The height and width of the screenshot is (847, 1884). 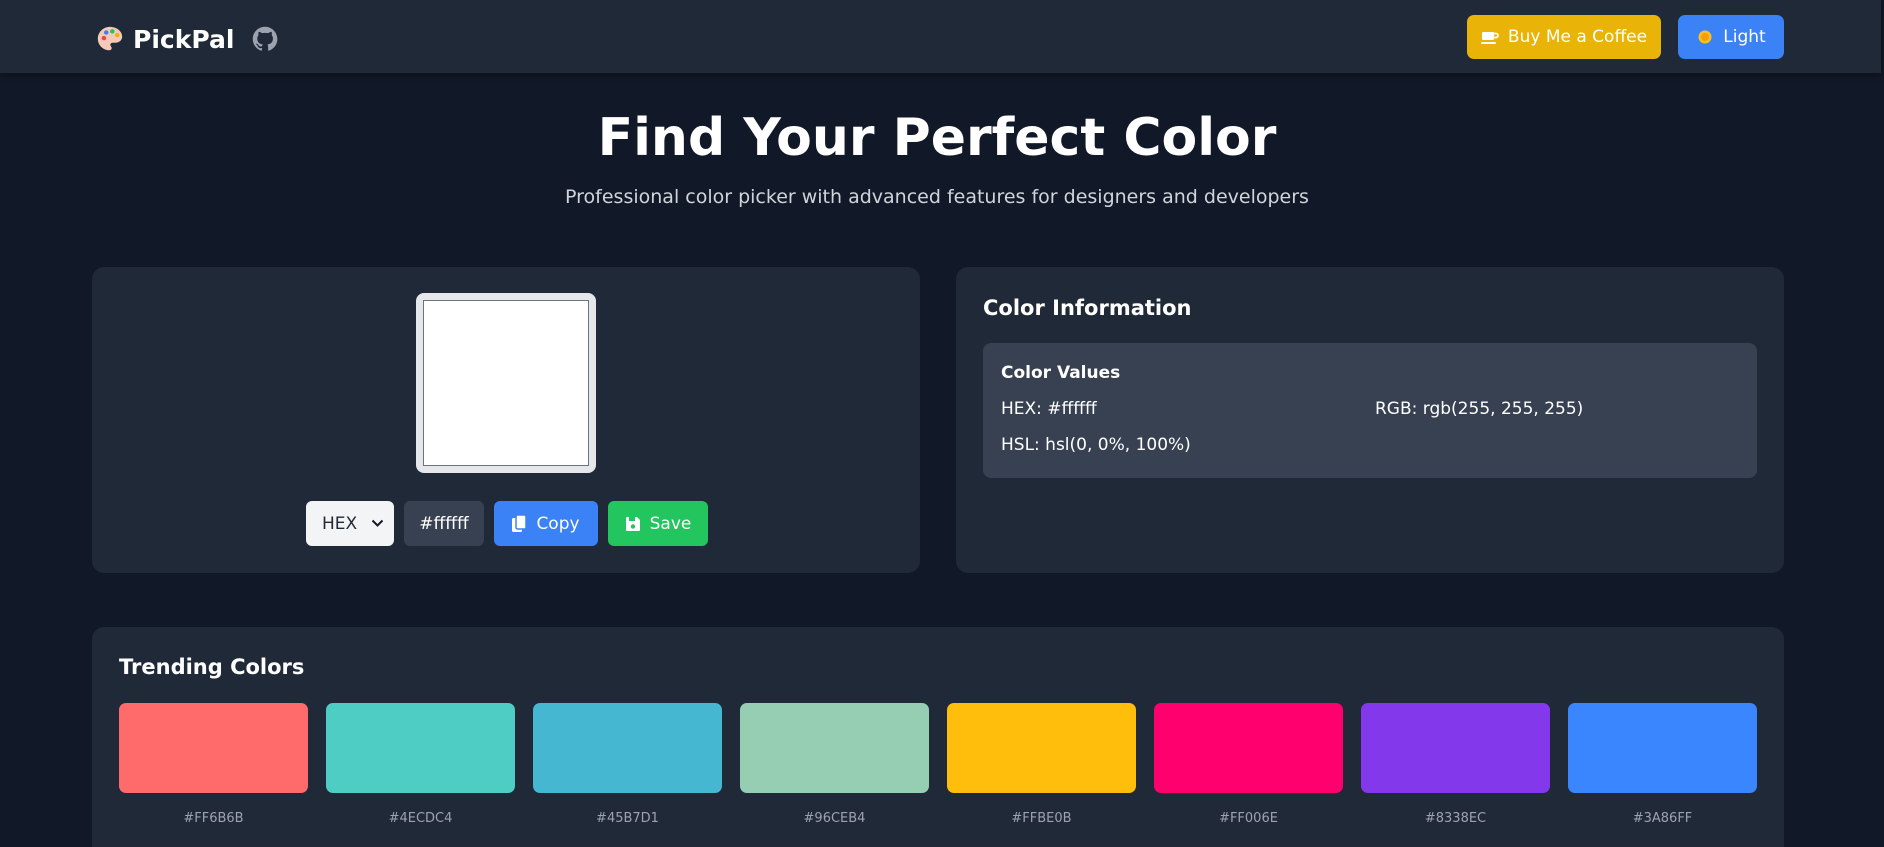 I want to click on trending-color-item: #4ECDC4, so click(x=420, y=764).